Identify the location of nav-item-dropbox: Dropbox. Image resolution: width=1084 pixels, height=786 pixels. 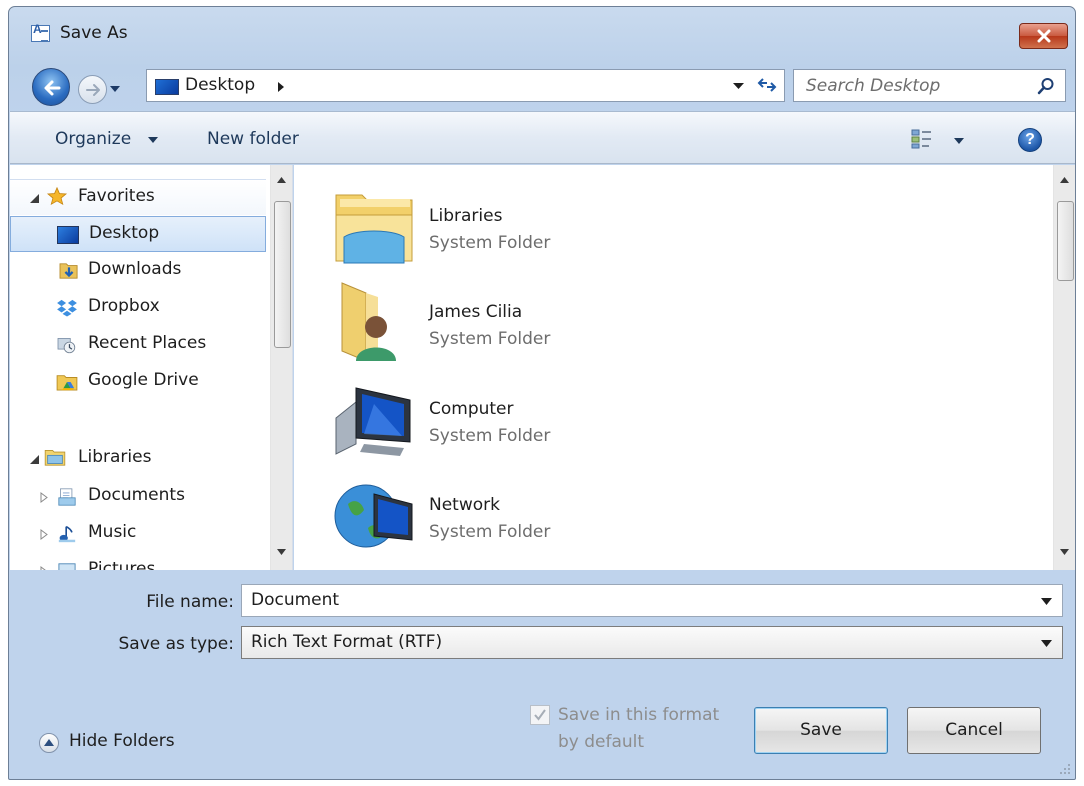
(138, 308).